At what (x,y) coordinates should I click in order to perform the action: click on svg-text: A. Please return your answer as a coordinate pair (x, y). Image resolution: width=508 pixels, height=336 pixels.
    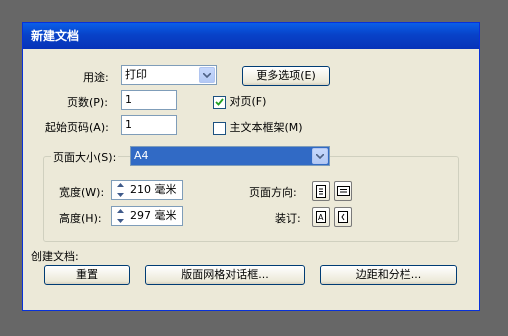
    Looking at the image, I should click on (321, 217).